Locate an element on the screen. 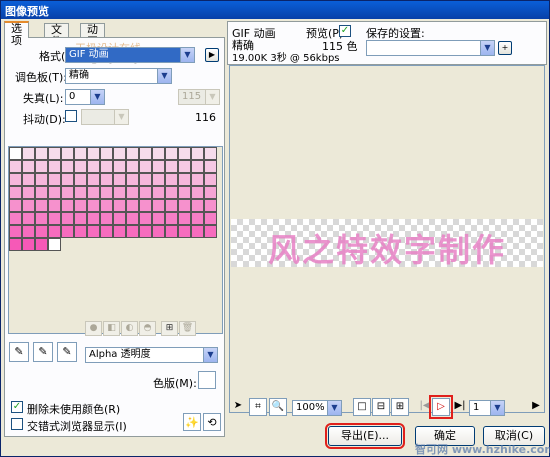  optimize-wand-icon: ✨ is located at coordinates (192, 422).